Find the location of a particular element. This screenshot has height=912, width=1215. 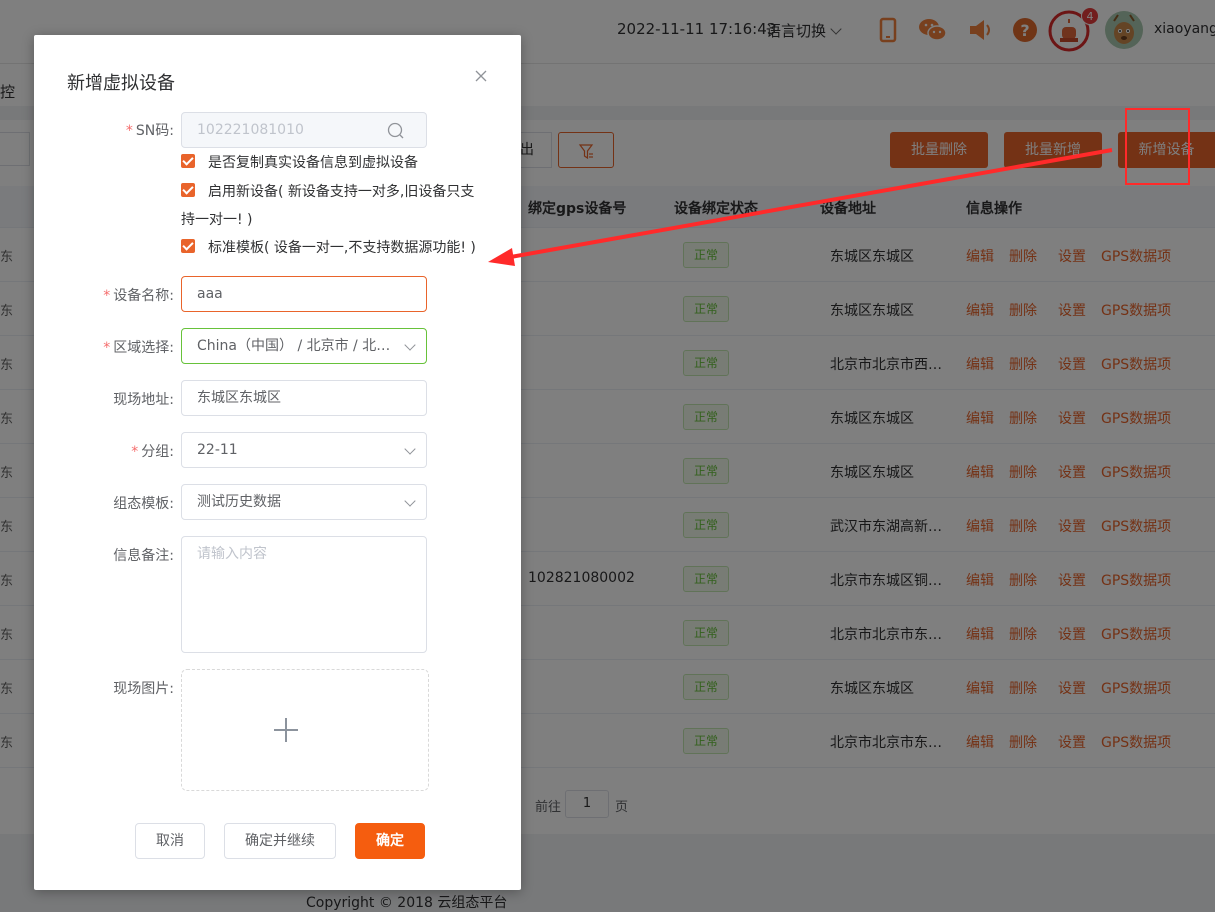

sn-search-button is located at coordinates (396, 130).